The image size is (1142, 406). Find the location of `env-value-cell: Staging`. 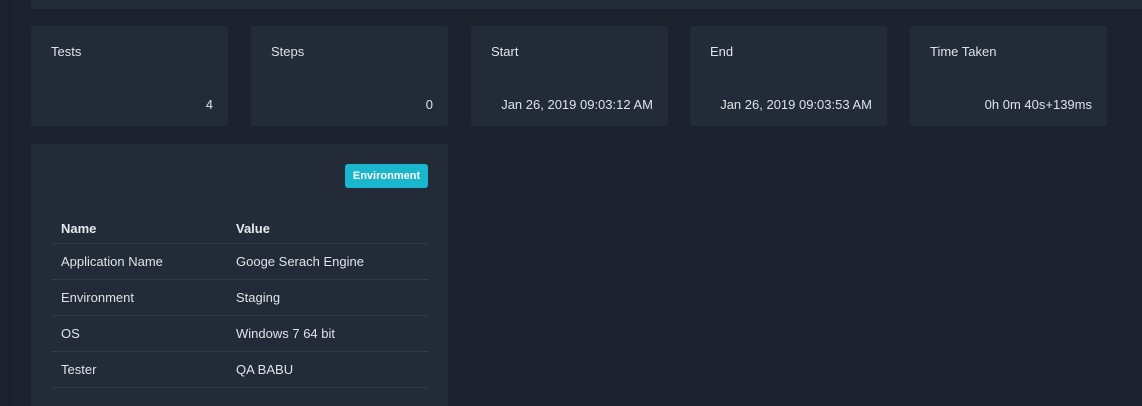

env-value-cell: Staging is located at coordinates (327, 297).